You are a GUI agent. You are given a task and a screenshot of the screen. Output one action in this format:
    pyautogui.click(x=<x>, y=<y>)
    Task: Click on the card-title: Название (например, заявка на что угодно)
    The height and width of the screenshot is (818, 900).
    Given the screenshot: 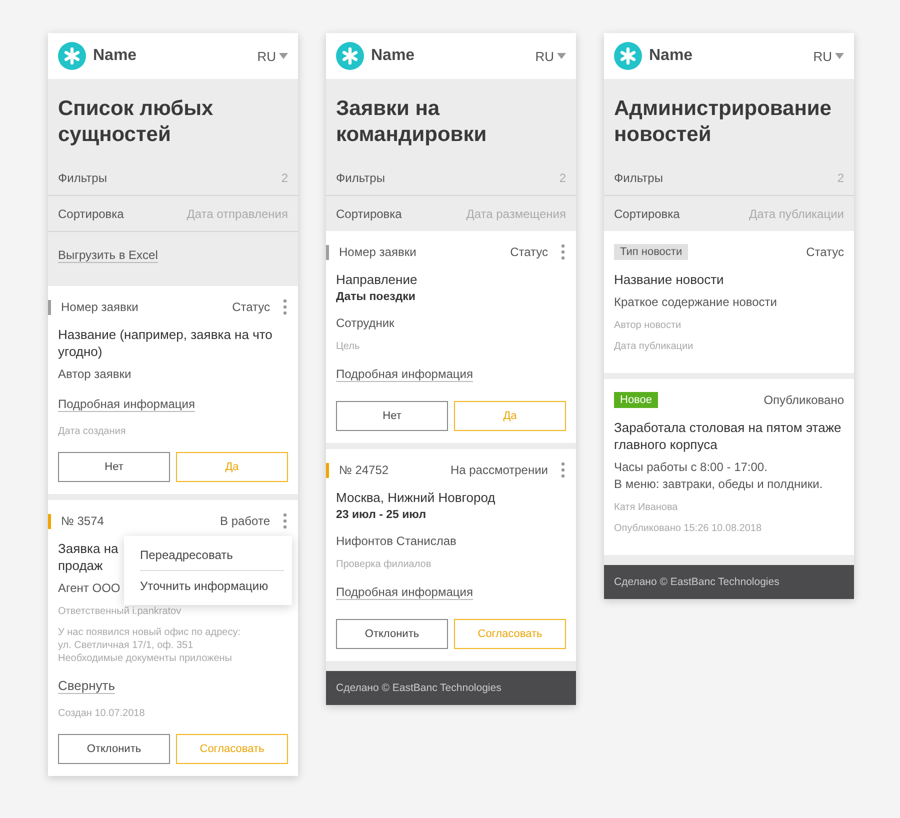 What is the action you would take?
    pyautogui.click(x=166, y=343)
    